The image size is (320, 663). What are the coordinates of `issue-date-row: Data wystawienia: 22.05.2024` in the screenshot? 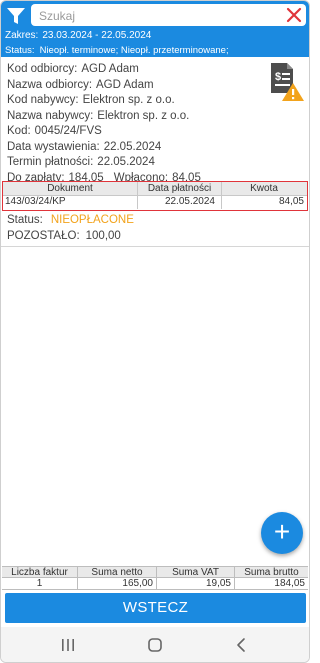 It's located at (137, 148).